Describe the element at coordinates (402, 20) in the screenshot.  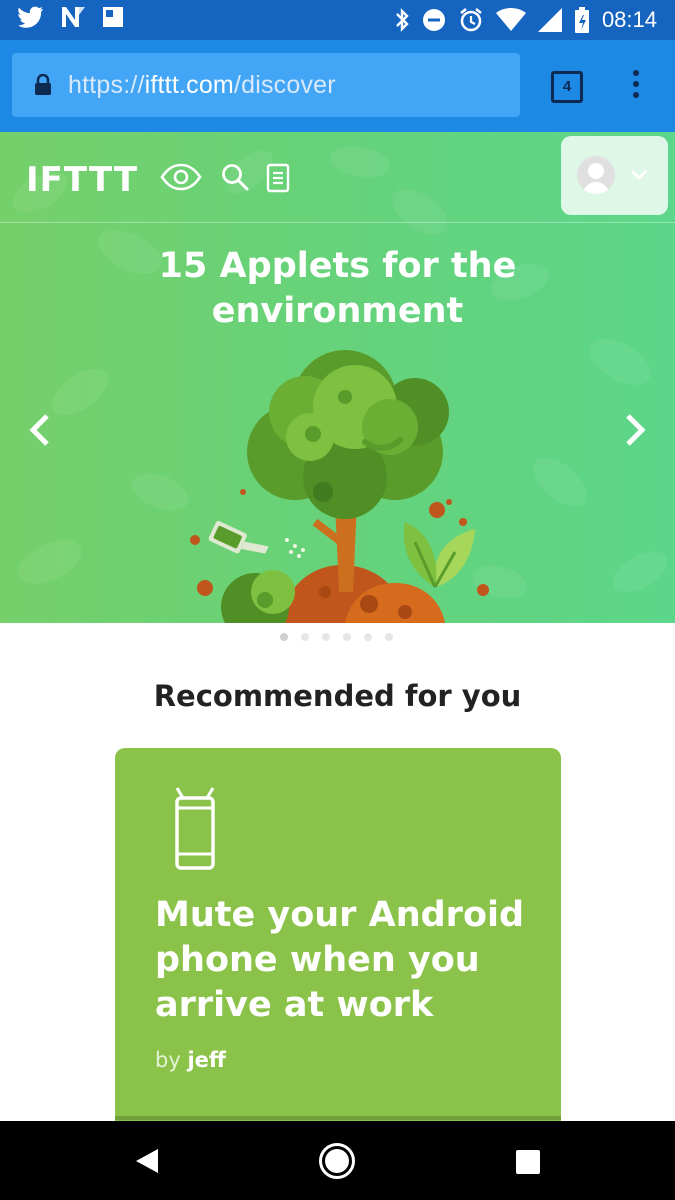
I see `bluetooth-icon` at that location.